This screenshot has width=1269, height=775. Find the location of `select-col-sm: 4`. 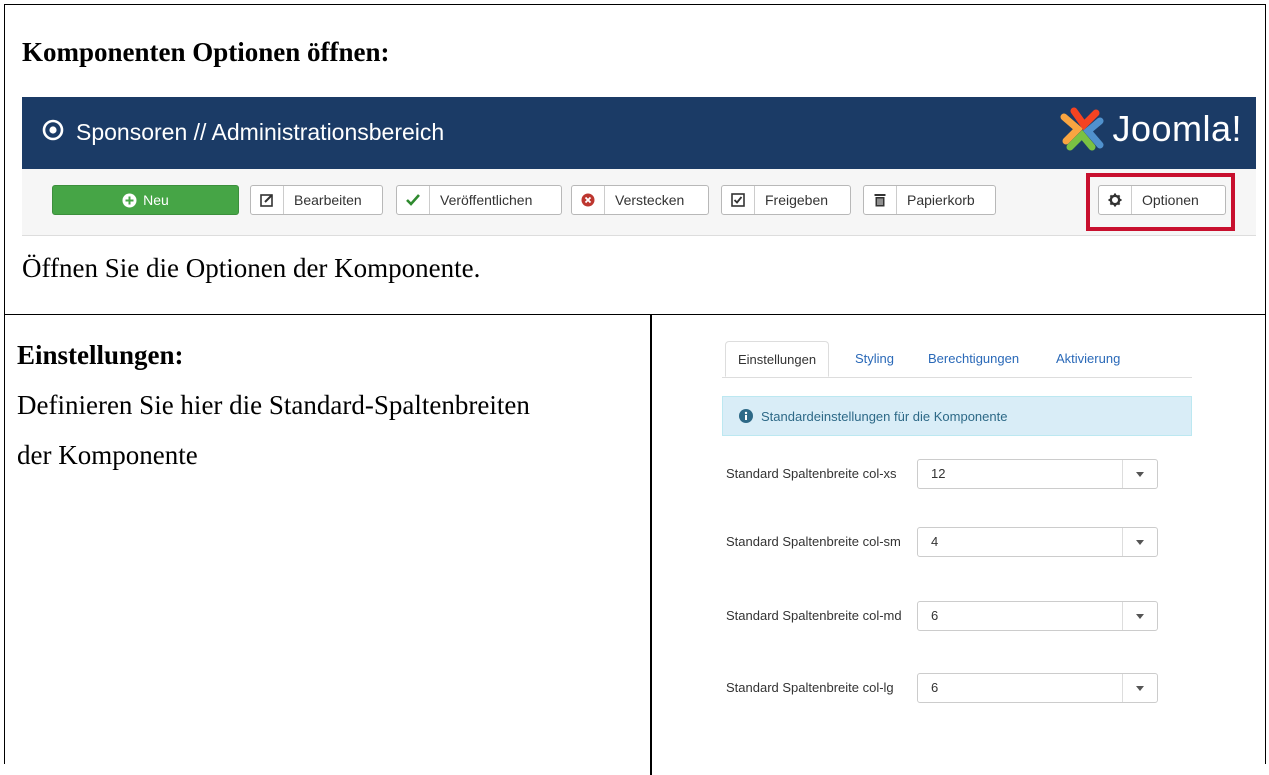

select-col-sm: 4 is located at coordinates (1037, 542).